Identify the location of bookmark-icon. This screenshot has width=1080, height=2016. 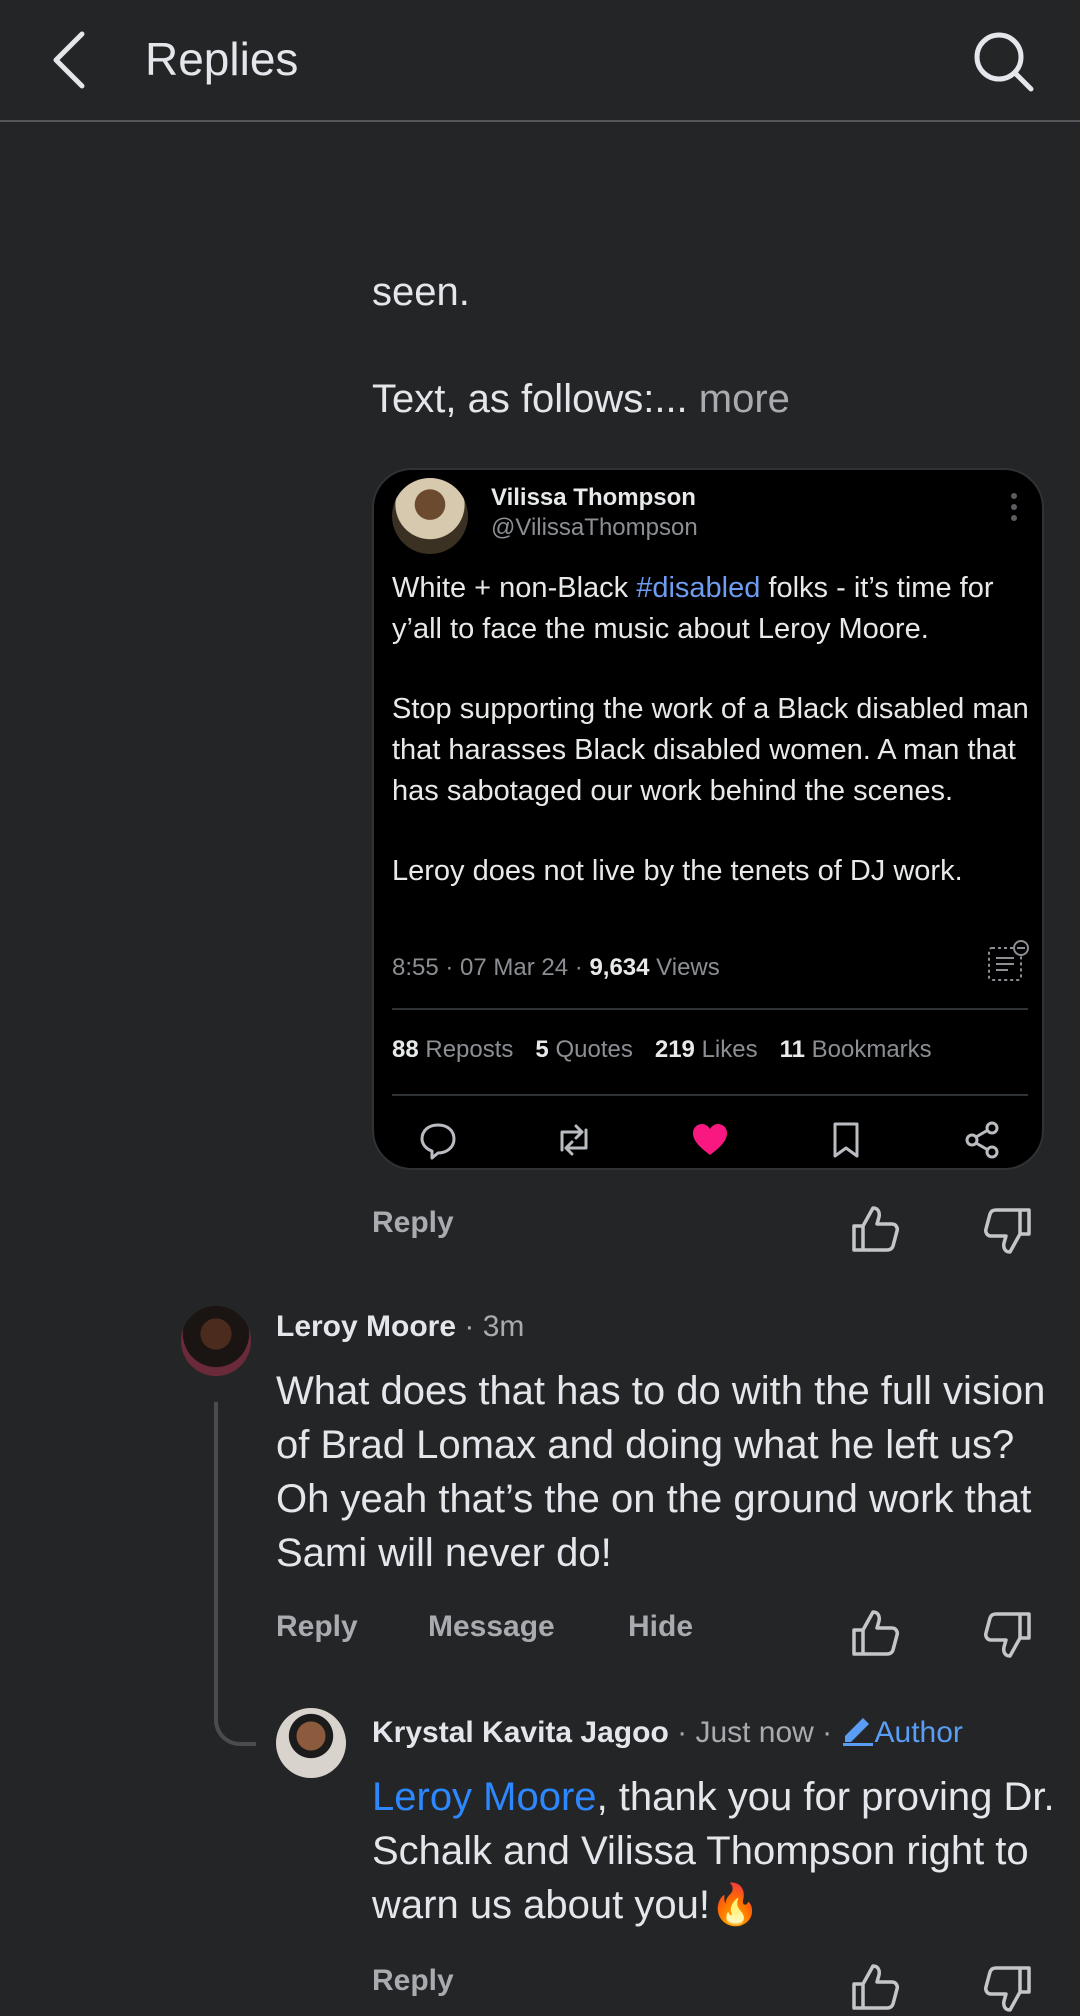
(846, 1140).